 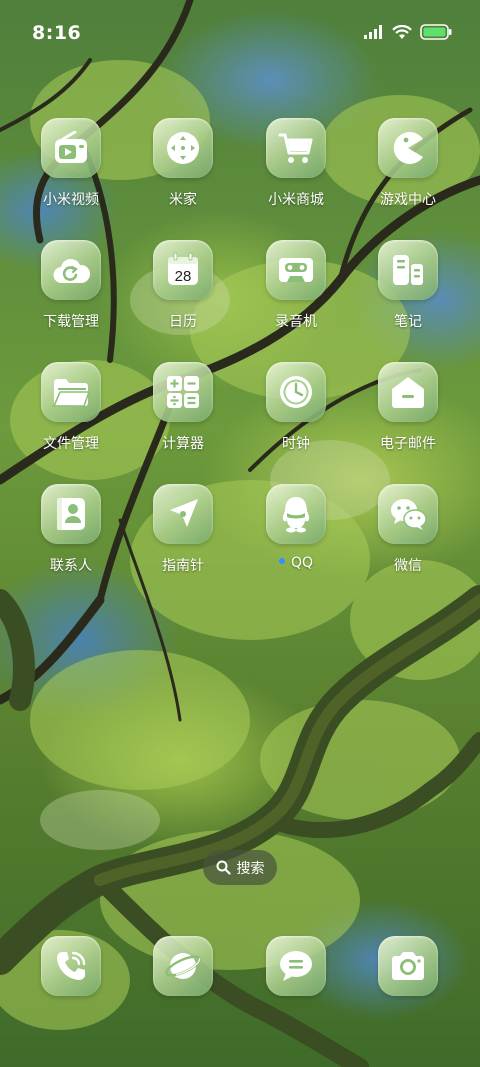 I want to click on wifi-icon, so click(x=402, y=31).